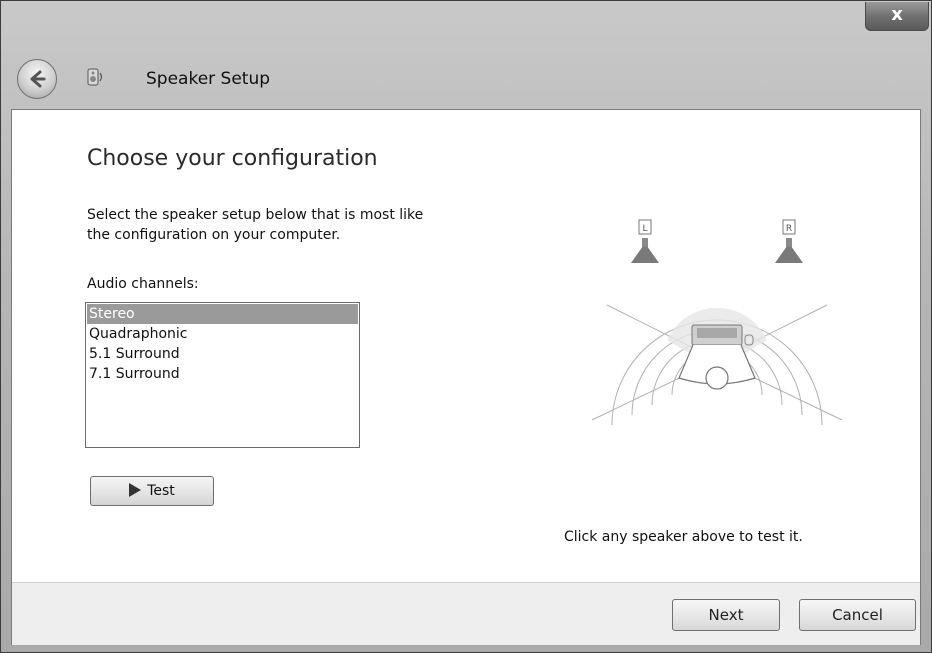  I want to click on list-item-7-1-surround: 7.1 Surround, so click(222, 374).